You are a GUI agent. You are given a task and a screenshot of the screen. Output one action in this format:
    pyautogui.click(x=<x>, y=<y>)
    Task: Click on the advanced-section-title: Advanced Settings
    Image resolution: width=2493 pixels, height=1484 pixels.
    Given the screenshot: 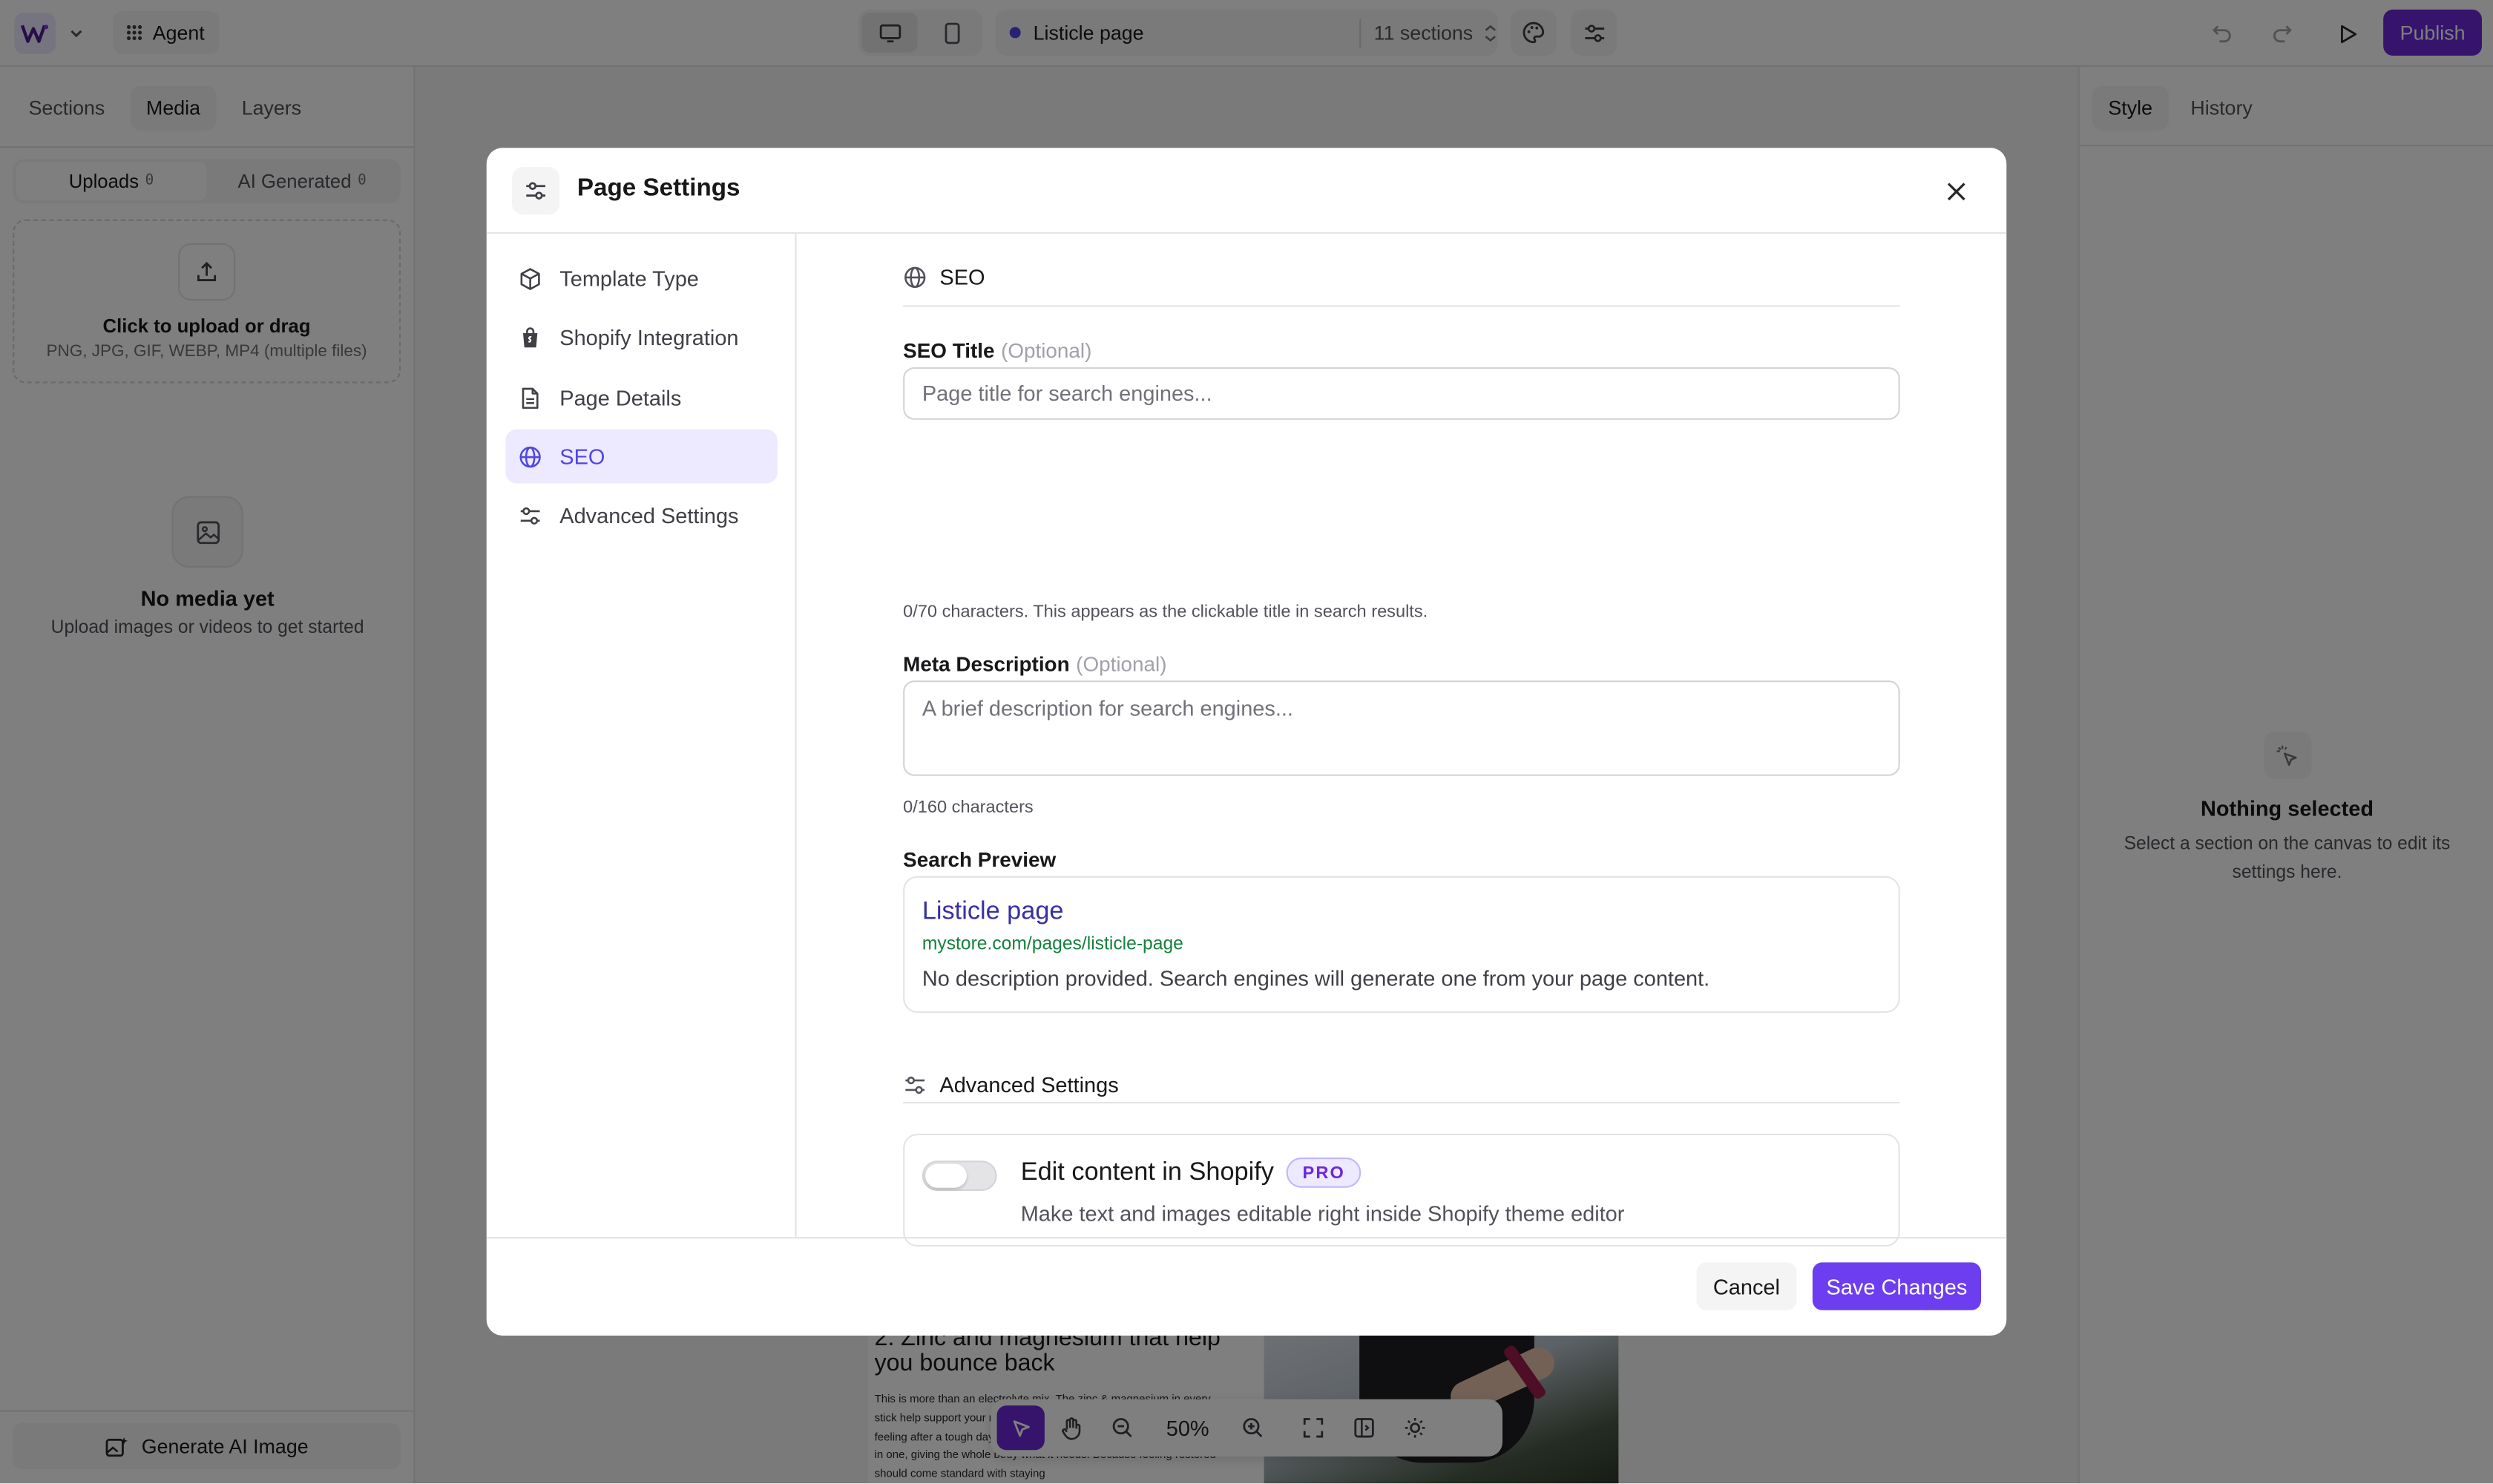 What is the action you would take?
    pyautogui.click(x=1029, y=1085)
    